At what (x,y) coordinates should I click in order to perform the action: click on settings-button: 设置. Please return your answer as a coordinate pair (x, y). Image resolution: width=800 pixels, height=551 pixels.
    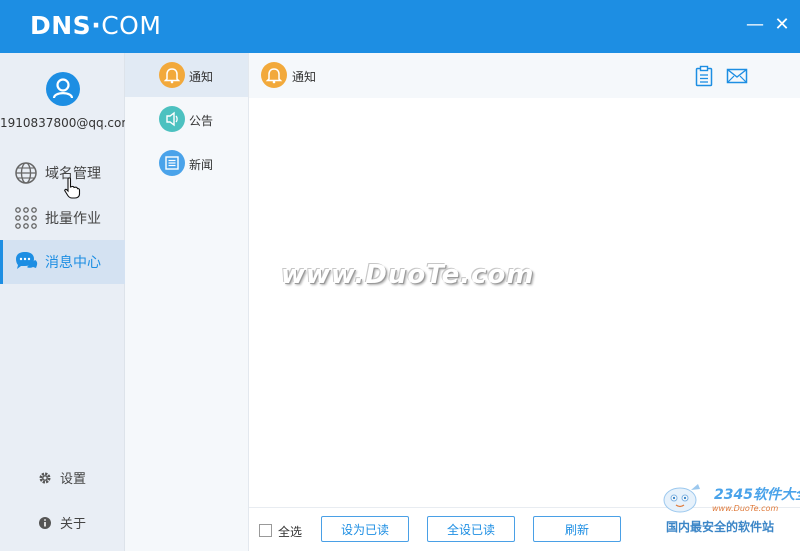
    Looking at the image, I should click on (62, 477).